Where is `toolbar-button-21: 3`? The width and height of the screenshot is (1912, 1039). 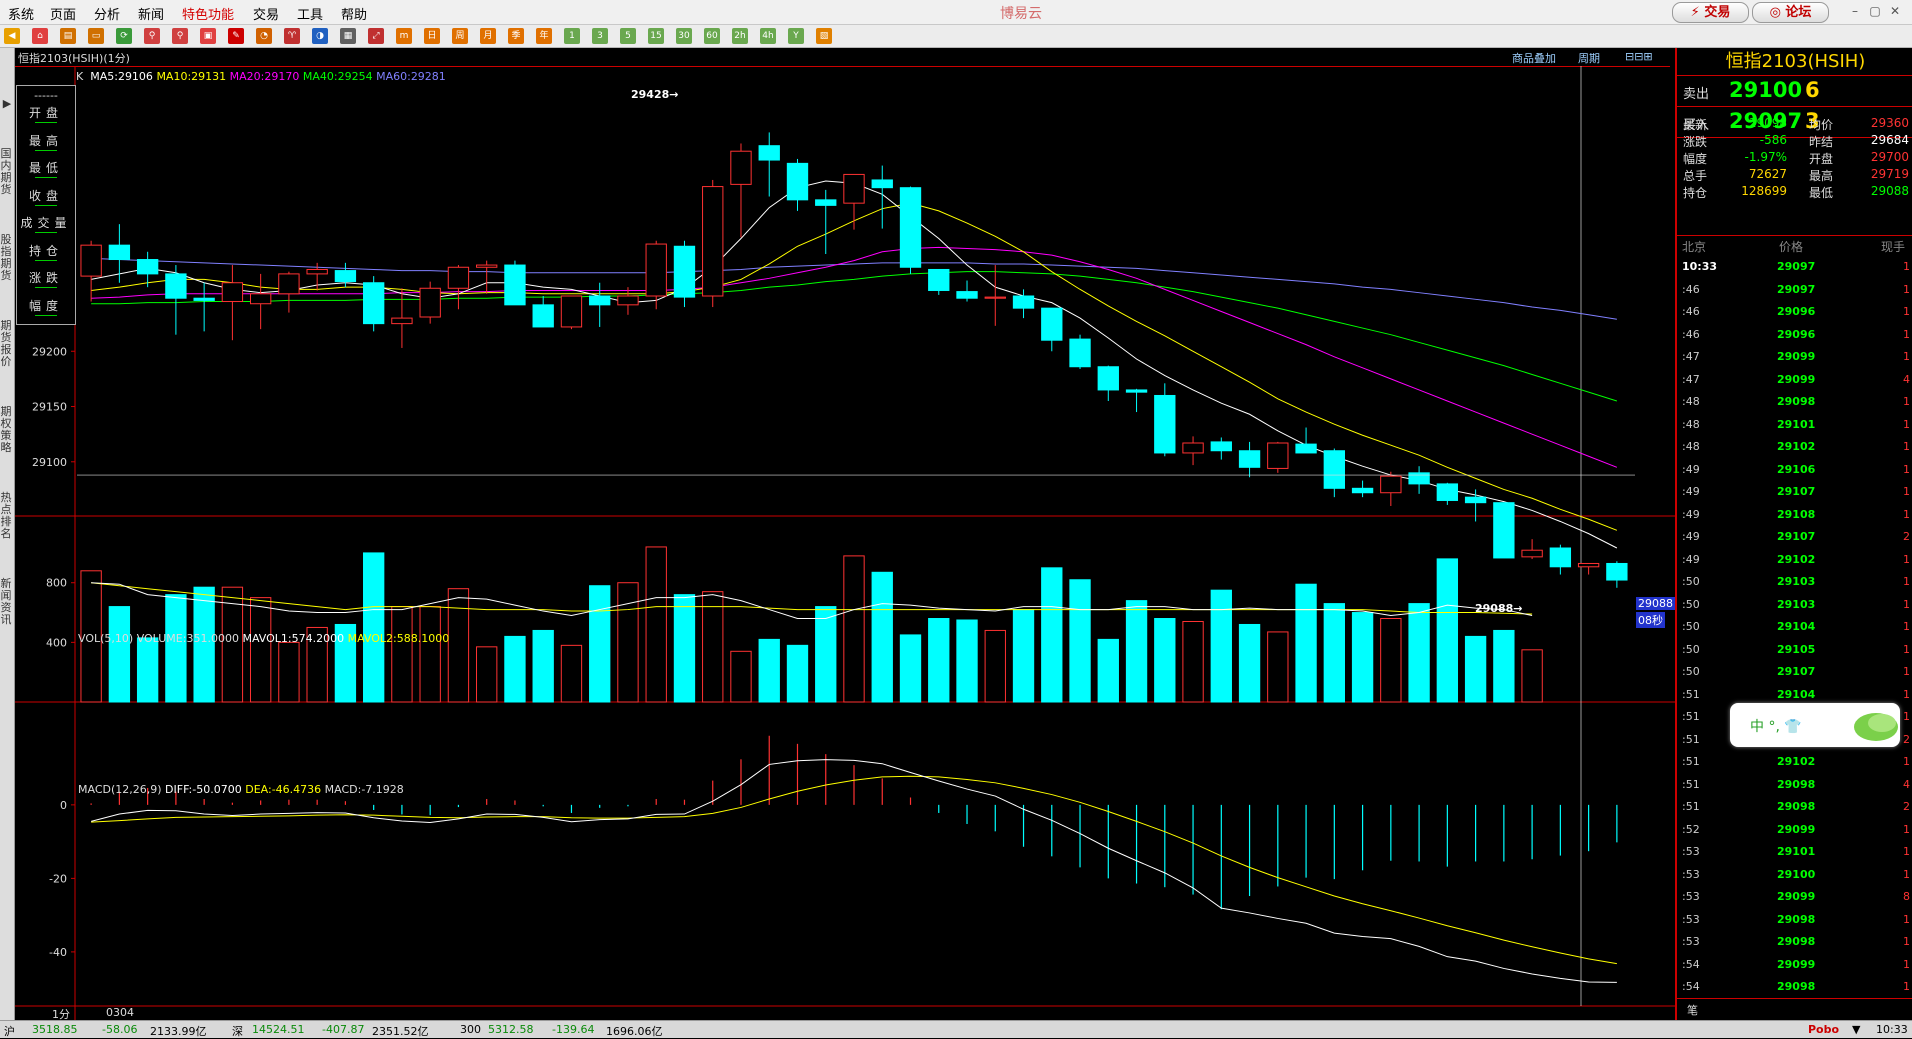 toolbar-button-21: 3 is located at coordinates (600, 36).